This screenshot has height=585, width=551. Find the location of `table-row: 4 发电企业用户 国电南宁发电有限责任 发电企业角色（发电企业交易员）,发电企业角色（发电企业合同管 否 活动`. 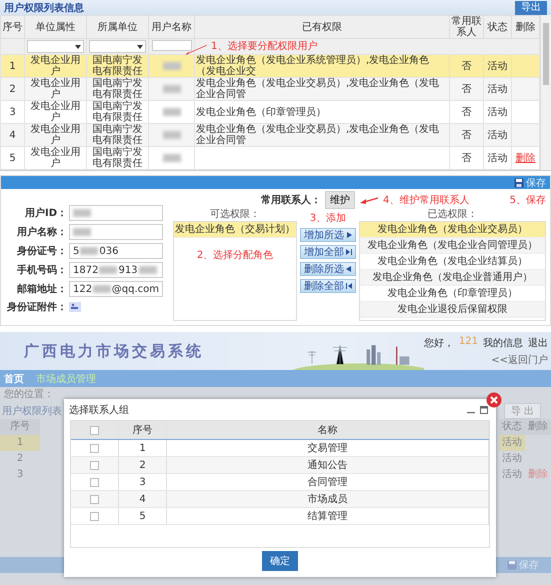

table-row: 4 发电企业用户 国电南宁发电有限责任 发电企业角色（发电企业交易员）,发电企业角色（发电企业合同管 否 活动 is located at coordinates (270, 135).